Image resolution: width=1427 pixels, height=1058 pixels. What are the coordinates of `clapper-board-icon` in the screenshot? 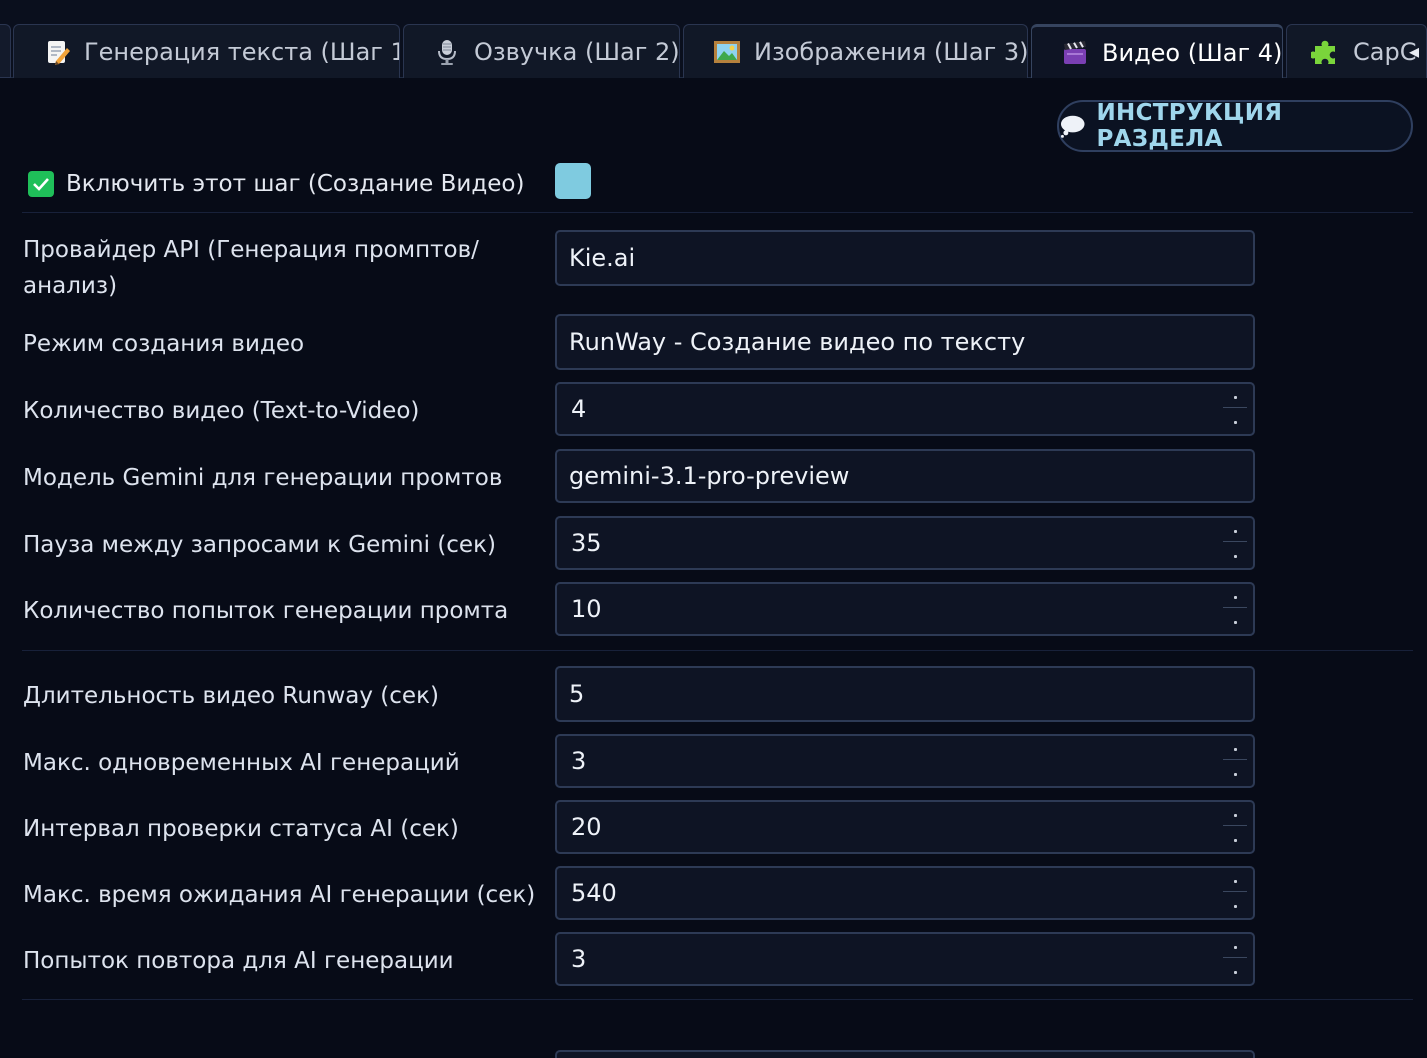 It's located at (1075, 53).